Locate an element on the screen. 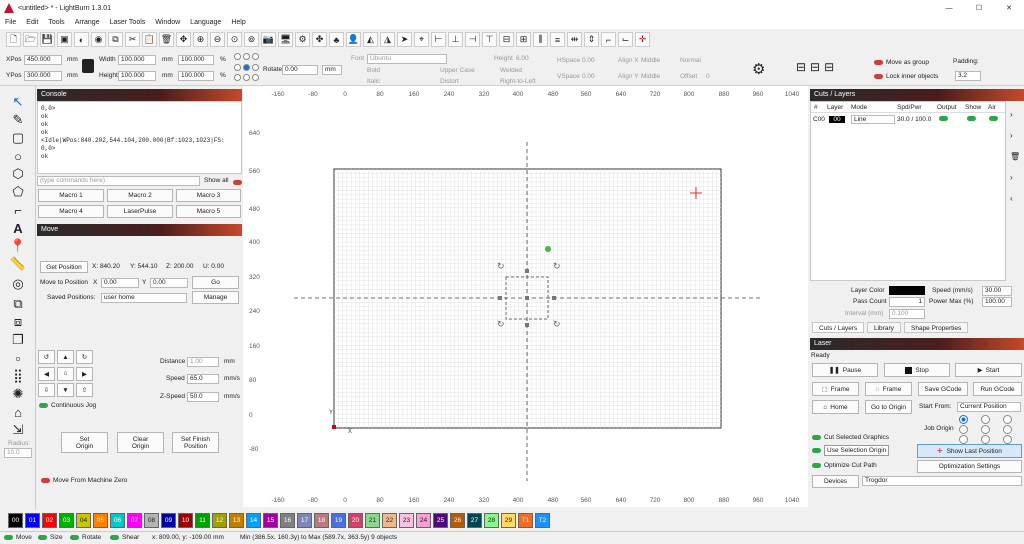 The width and height of the screenshot is (1024, 544). palette-swatch-14: 14 is located at coordinates (253, 520).